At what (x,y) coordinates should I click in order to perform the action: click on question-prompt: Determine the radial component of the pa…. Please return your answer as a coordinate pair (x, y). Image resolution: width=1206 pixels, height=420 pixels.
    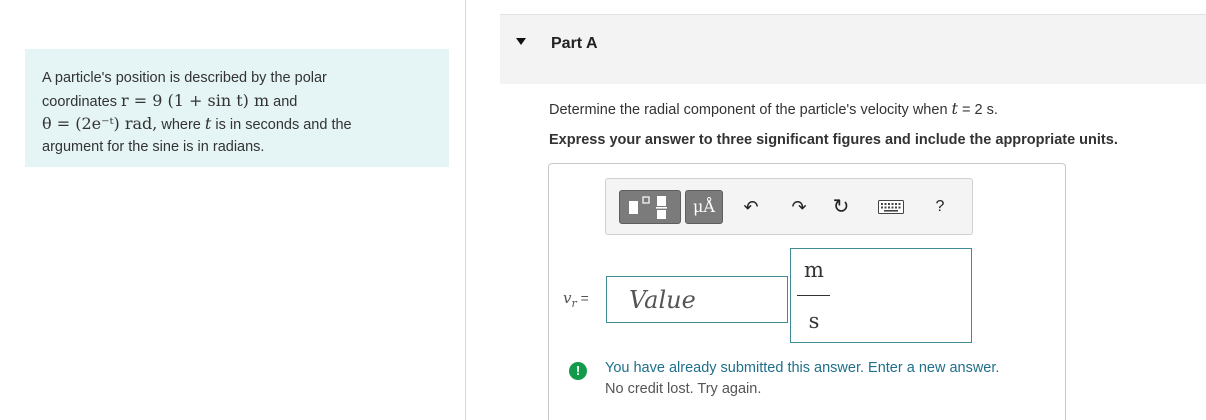
    Looking at the image, I should click on (748, 110).